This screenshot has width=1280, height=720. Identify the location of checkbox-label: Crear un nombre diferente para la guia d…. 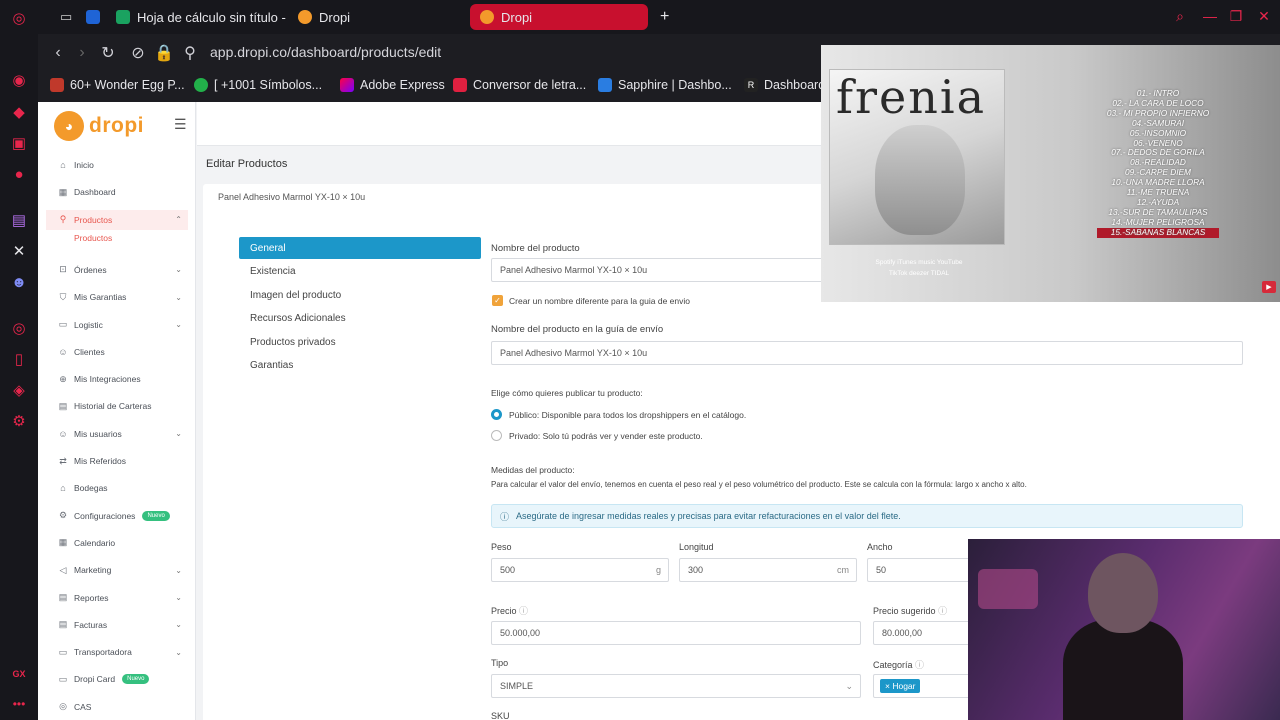
(599, 301).